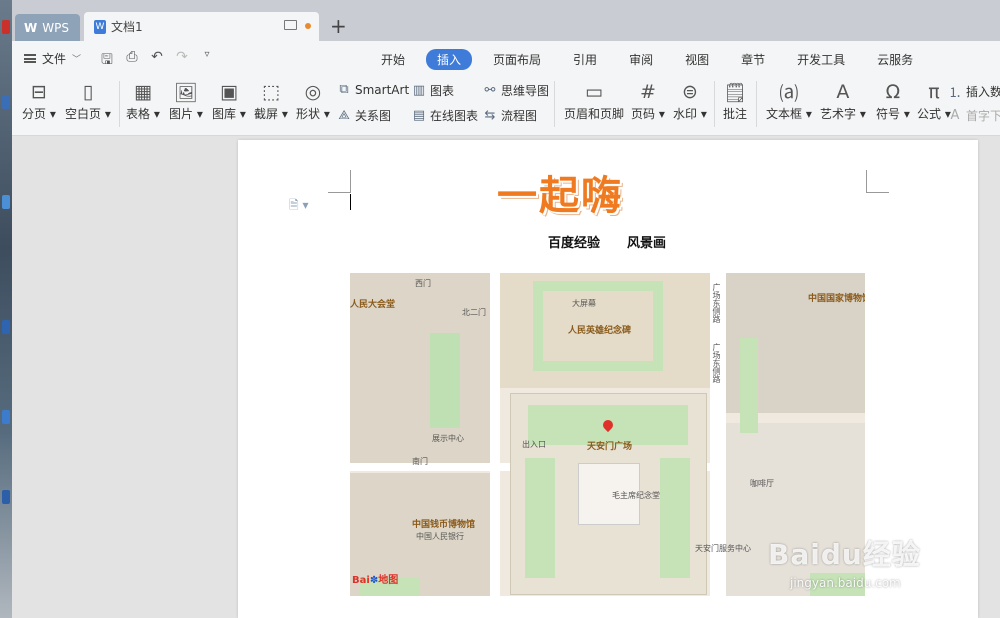 This screenshot has width=1000, height=618. Describe the element at coordinates (610, 447) in the screenshot. I see `map-label: 天安门广场` at that location.